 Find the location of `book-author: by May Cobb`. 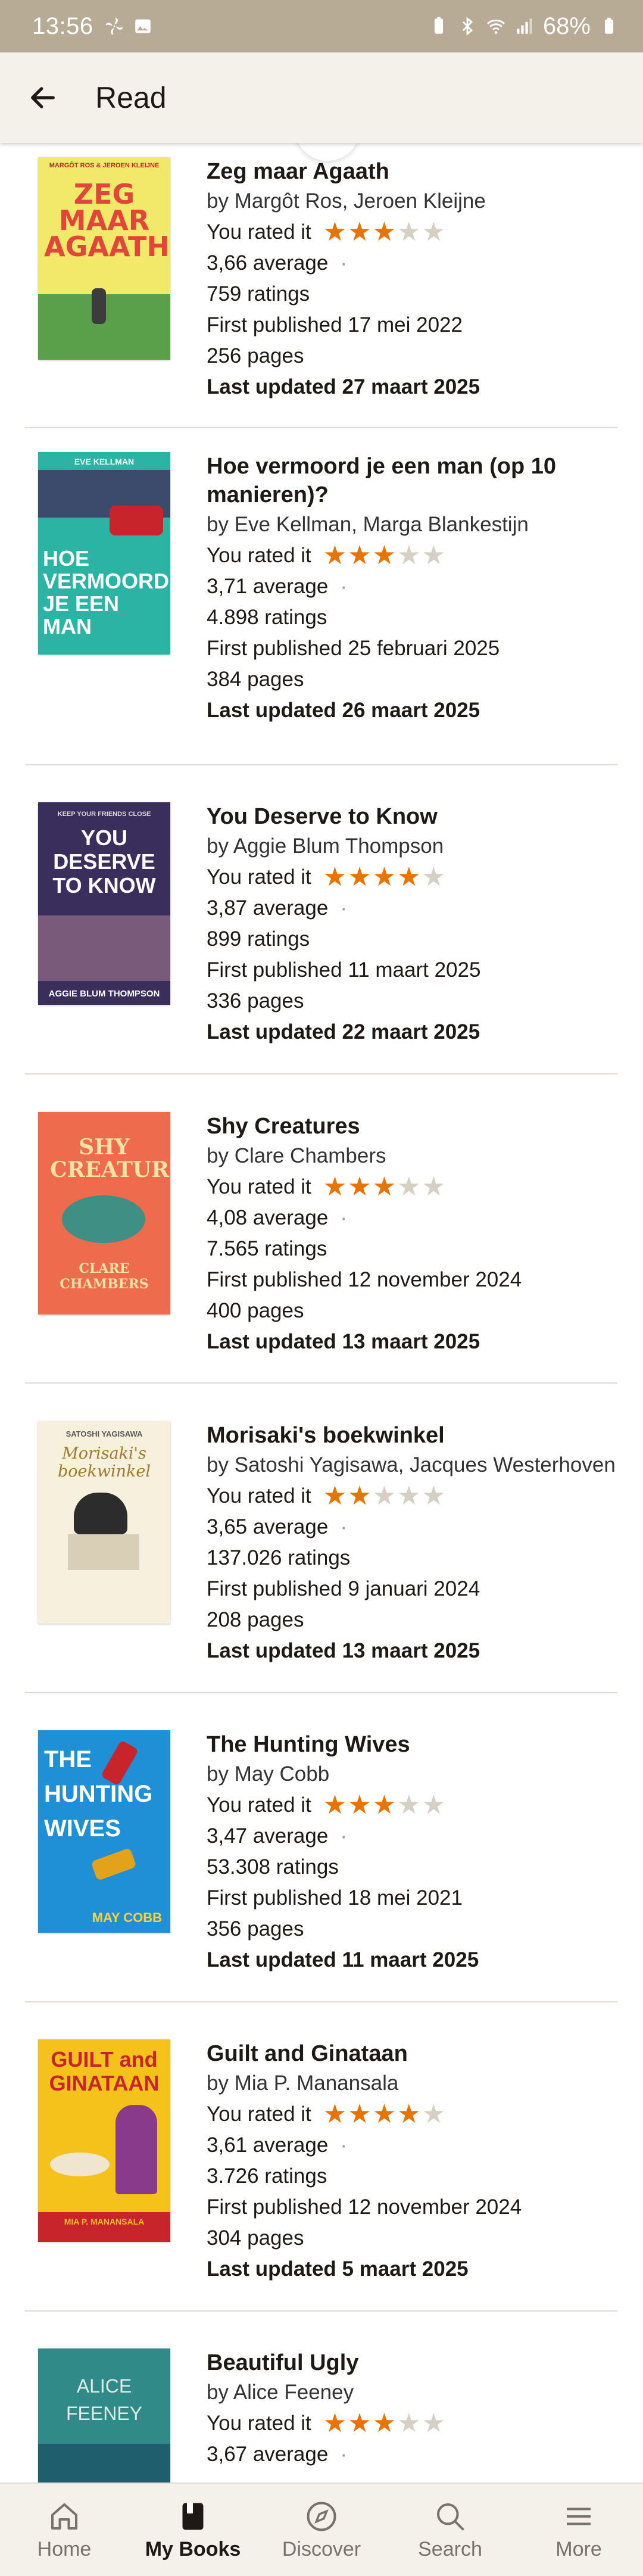

book-author: by May Cobb is located at coordinates (412, 1774).